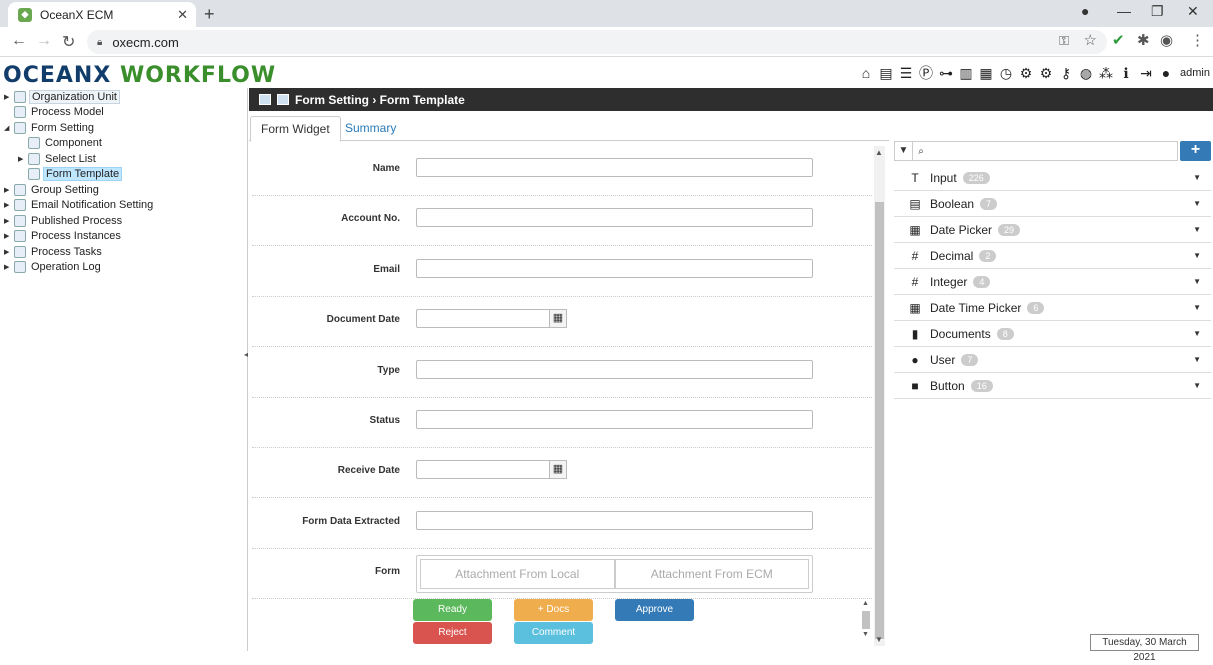 This screenshot has height=665, width=1213. I want to click on tree-item-process-model: Process Model, so click(60, 111).